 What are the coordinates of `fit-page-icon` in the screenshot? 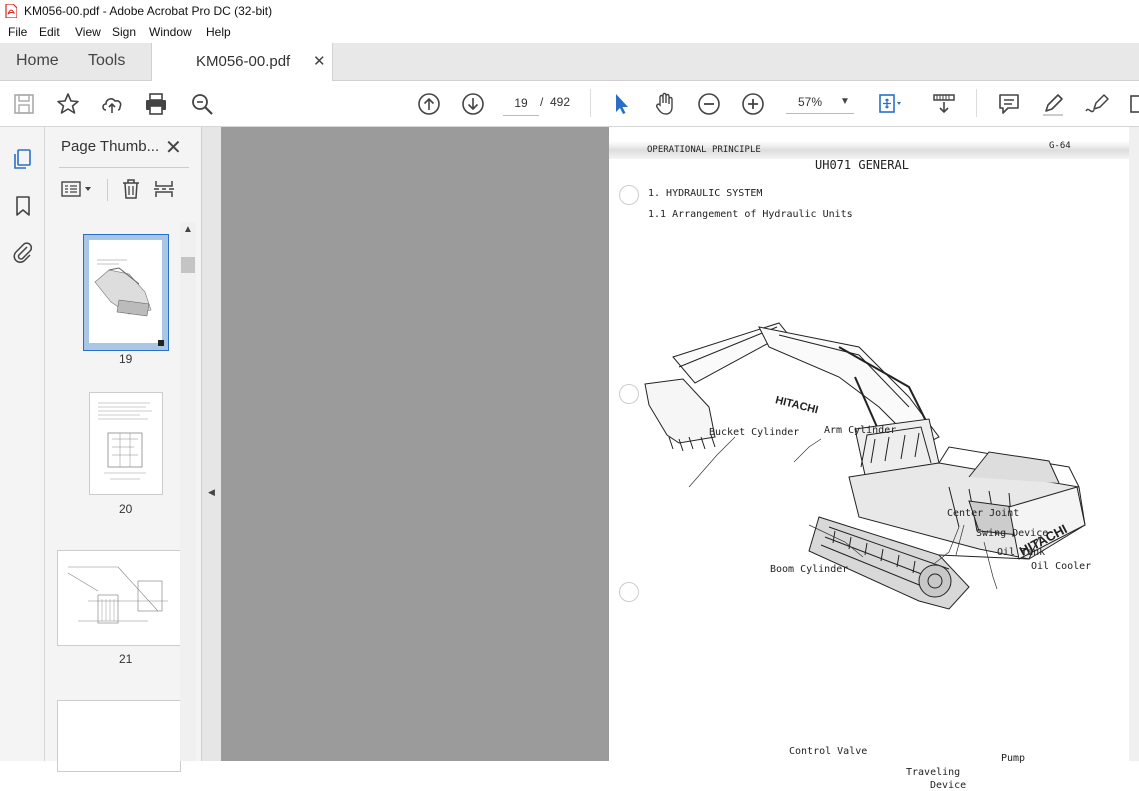 It's located at (889, 104).